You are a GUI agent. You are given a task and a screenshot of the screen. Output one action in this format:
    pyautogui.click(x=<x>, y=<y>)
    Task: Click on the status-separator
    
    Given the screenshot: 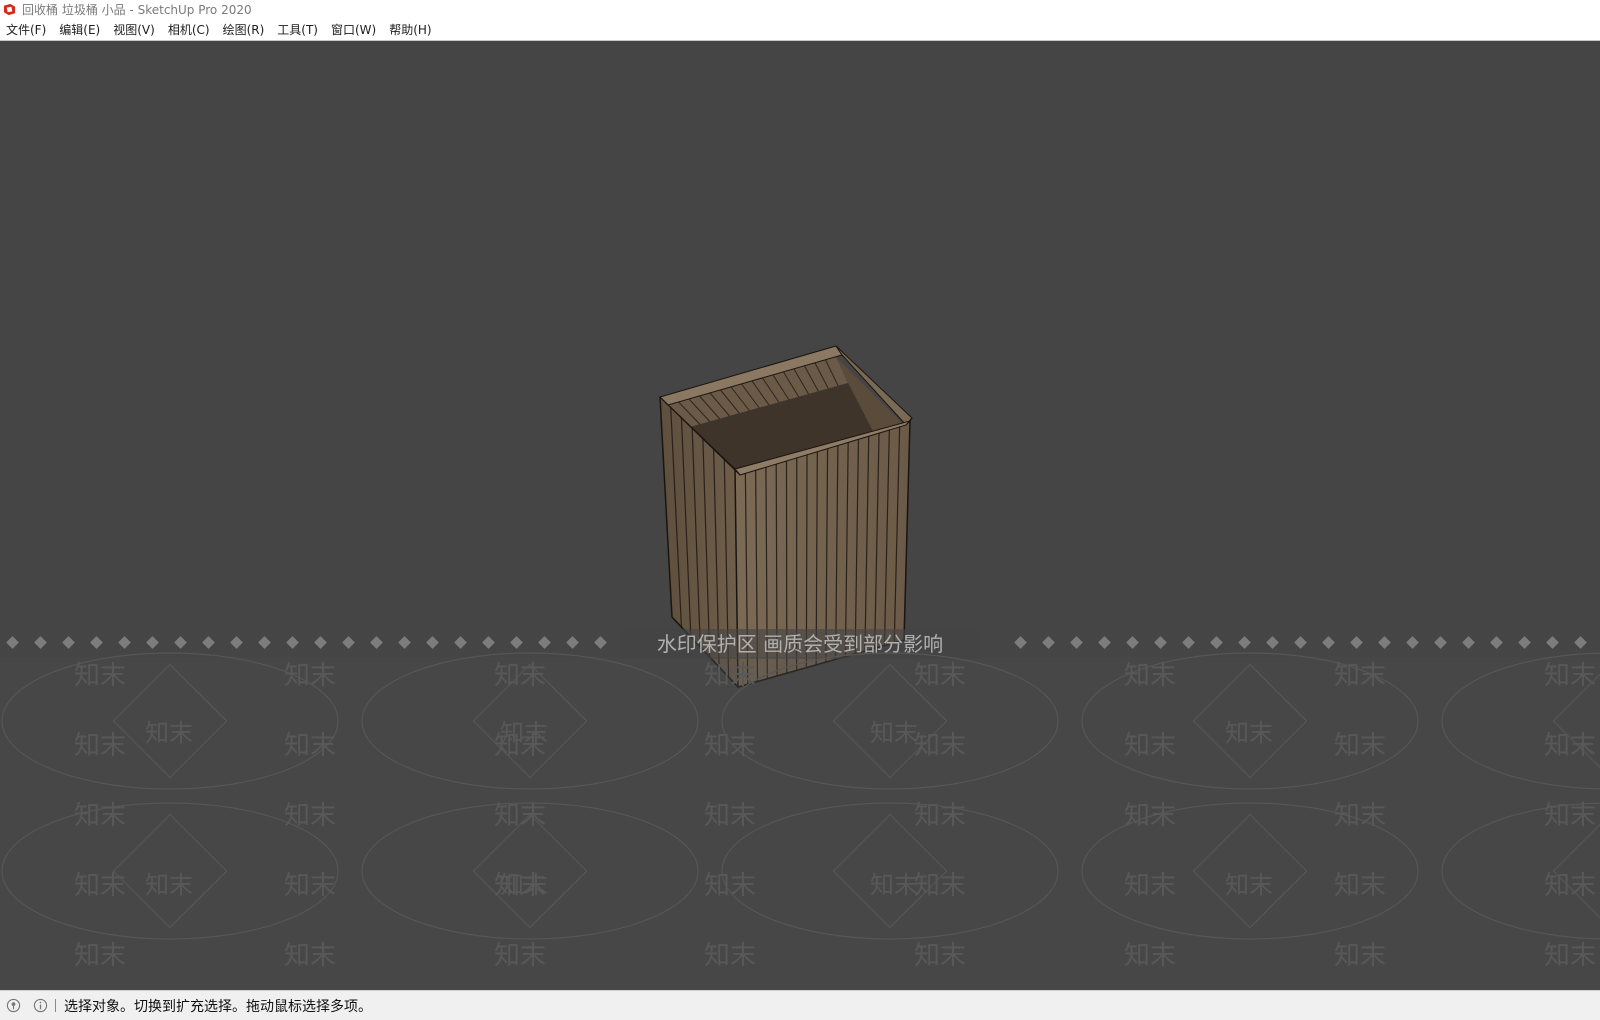 What is the action you would take?
    pyautogui.click(x=55, y=1005)
    